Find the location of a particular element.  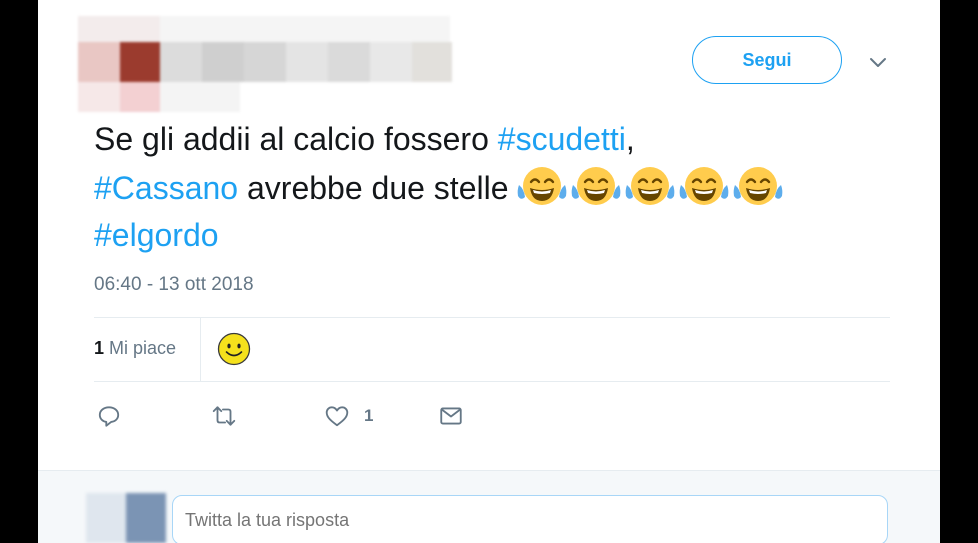

like-button: 1 is located at coordinates (348, 416).